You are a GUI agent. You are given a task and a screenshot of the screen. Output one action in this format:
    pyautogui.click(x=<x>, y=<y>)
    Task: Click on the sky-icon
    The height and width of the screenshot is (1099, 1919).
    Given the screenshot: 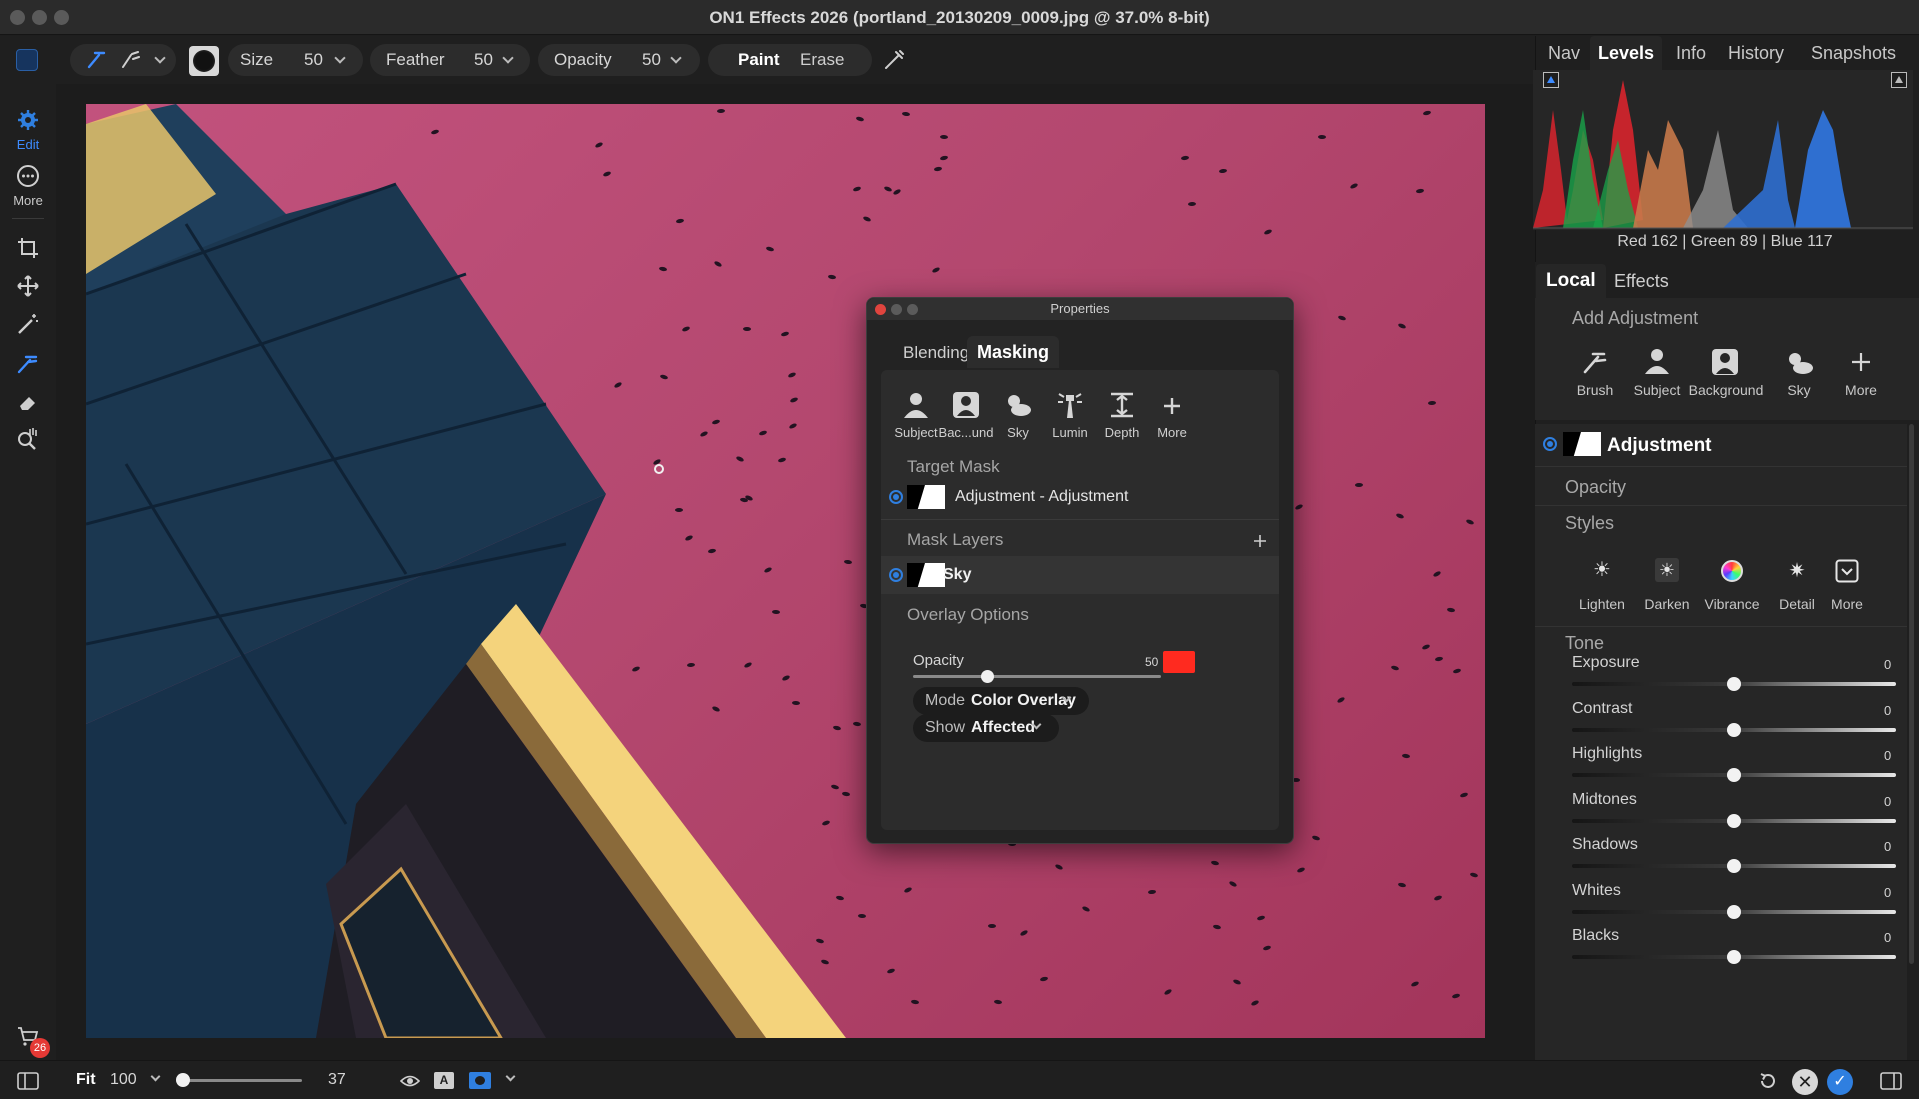 What is the action you would take?
    pyautogui.click(x=1799, y=363)
    